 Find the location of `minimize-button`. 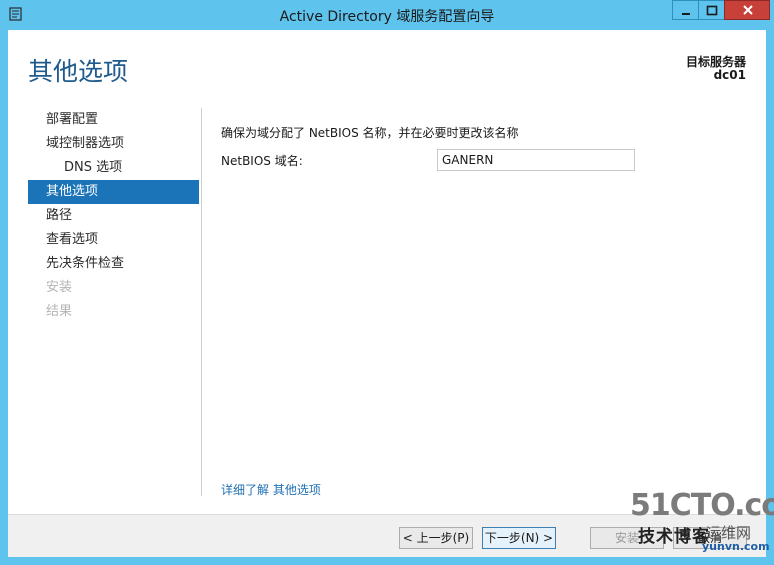

minimize-button is located at coordinates (685, 10).